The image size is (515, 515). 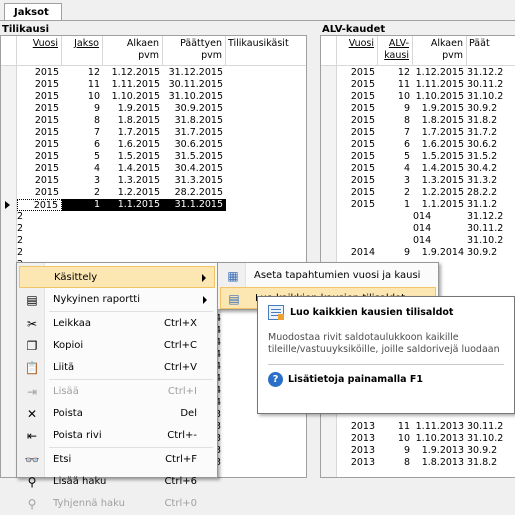 I want to click on current-row-arrow-icon, so click(x=7, y=205).